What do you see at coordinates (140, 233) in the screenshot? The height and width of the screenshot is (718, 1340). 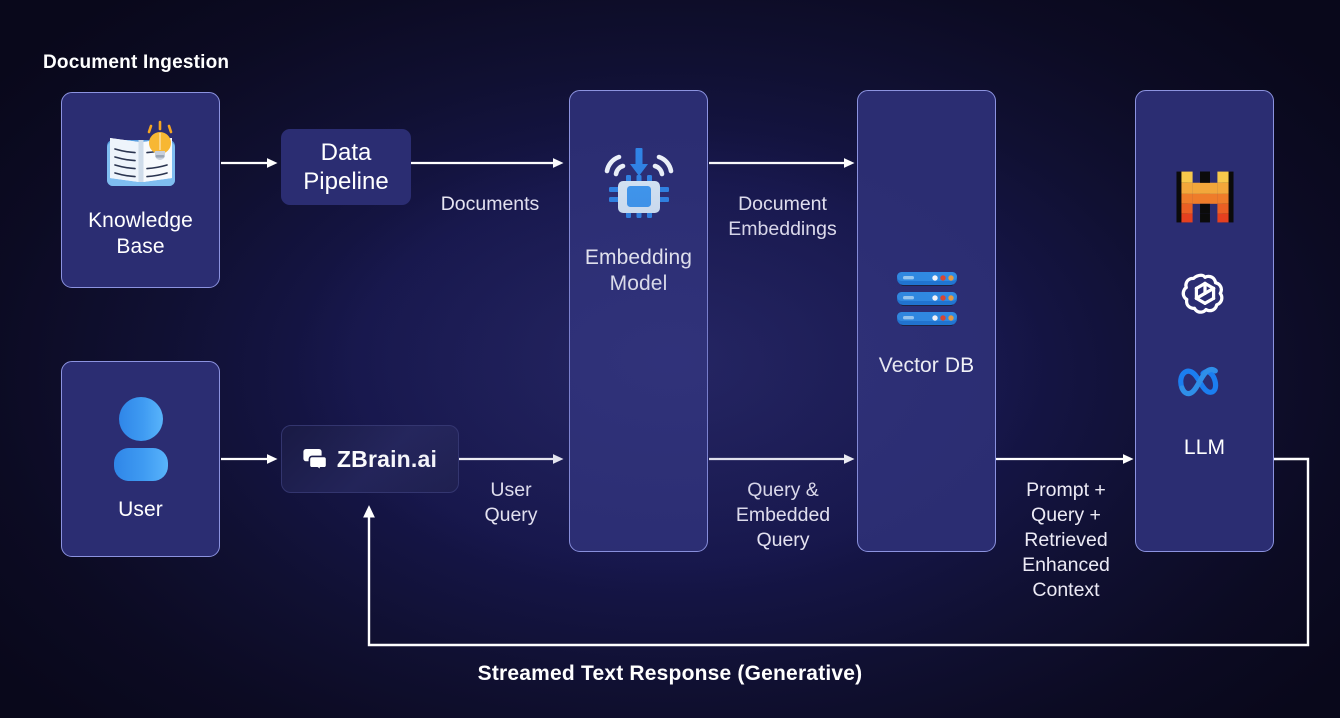 I see `node-knowledge-base-label: Knowledge Base` at bounding box center [140, 233].